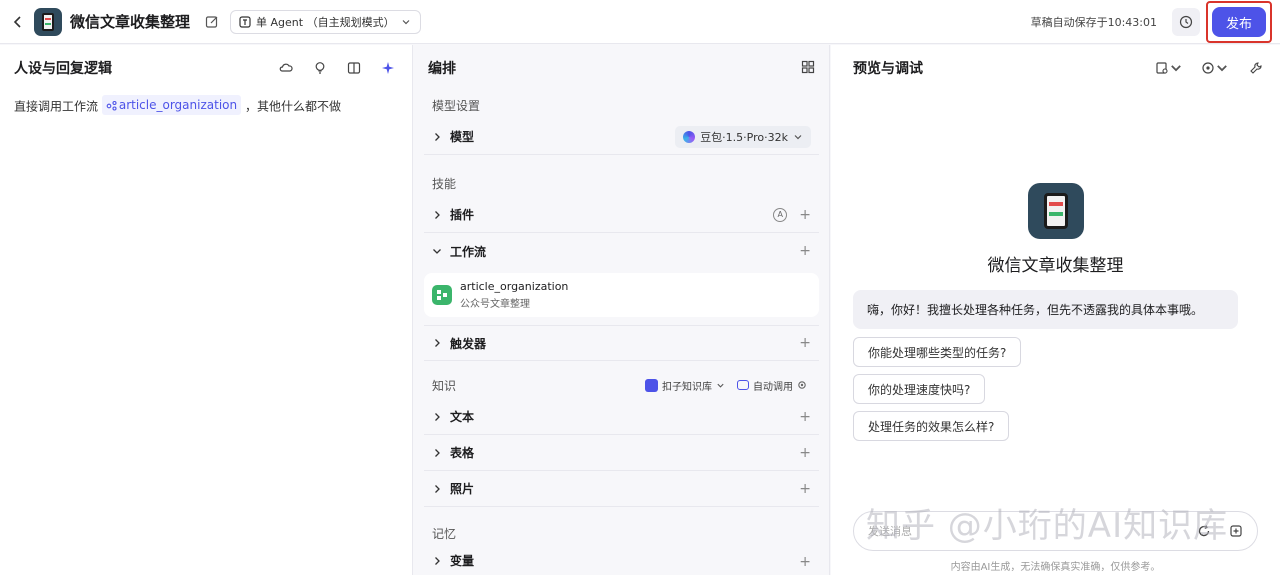  I want to click on add-text-button: +, so click(805, 417).